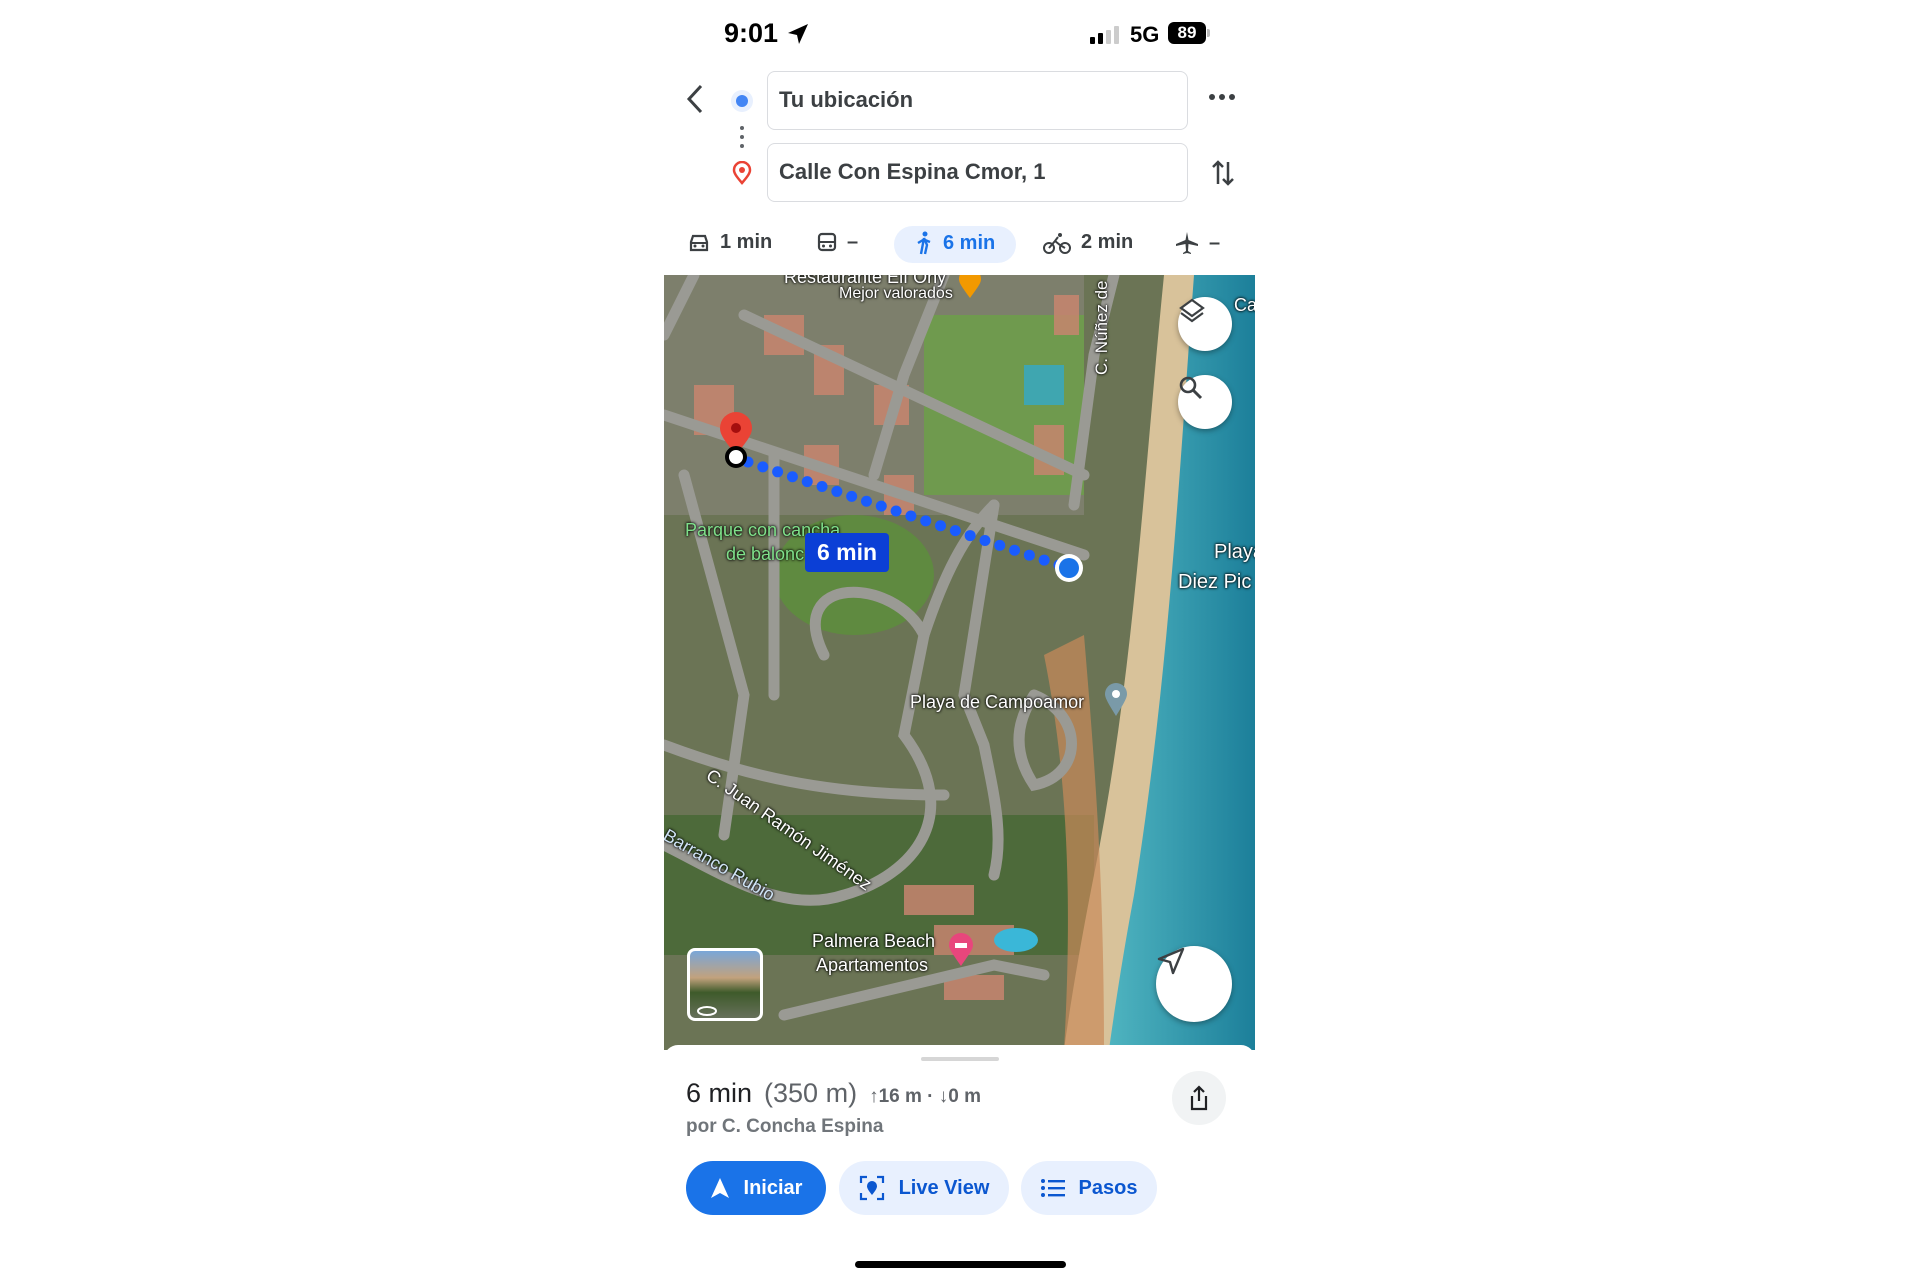 Image resolution: width=1920 pixels, height=1280 pixels. What do you see at coordinates (1069, 568) in the screenshot?
I see `current-location-dot` at bounding box center [1069, 568].